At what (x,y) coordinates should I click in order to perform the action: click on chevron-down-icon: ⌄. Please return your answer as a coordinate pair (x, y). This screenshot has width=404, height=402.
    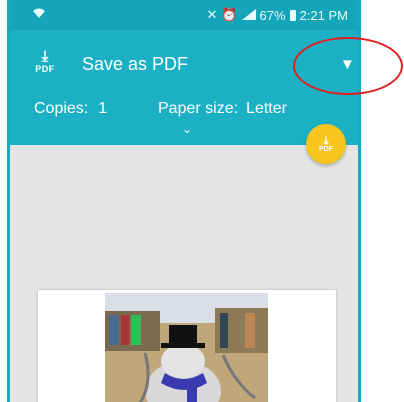
    Looking at the image, I should click on (187, 129).